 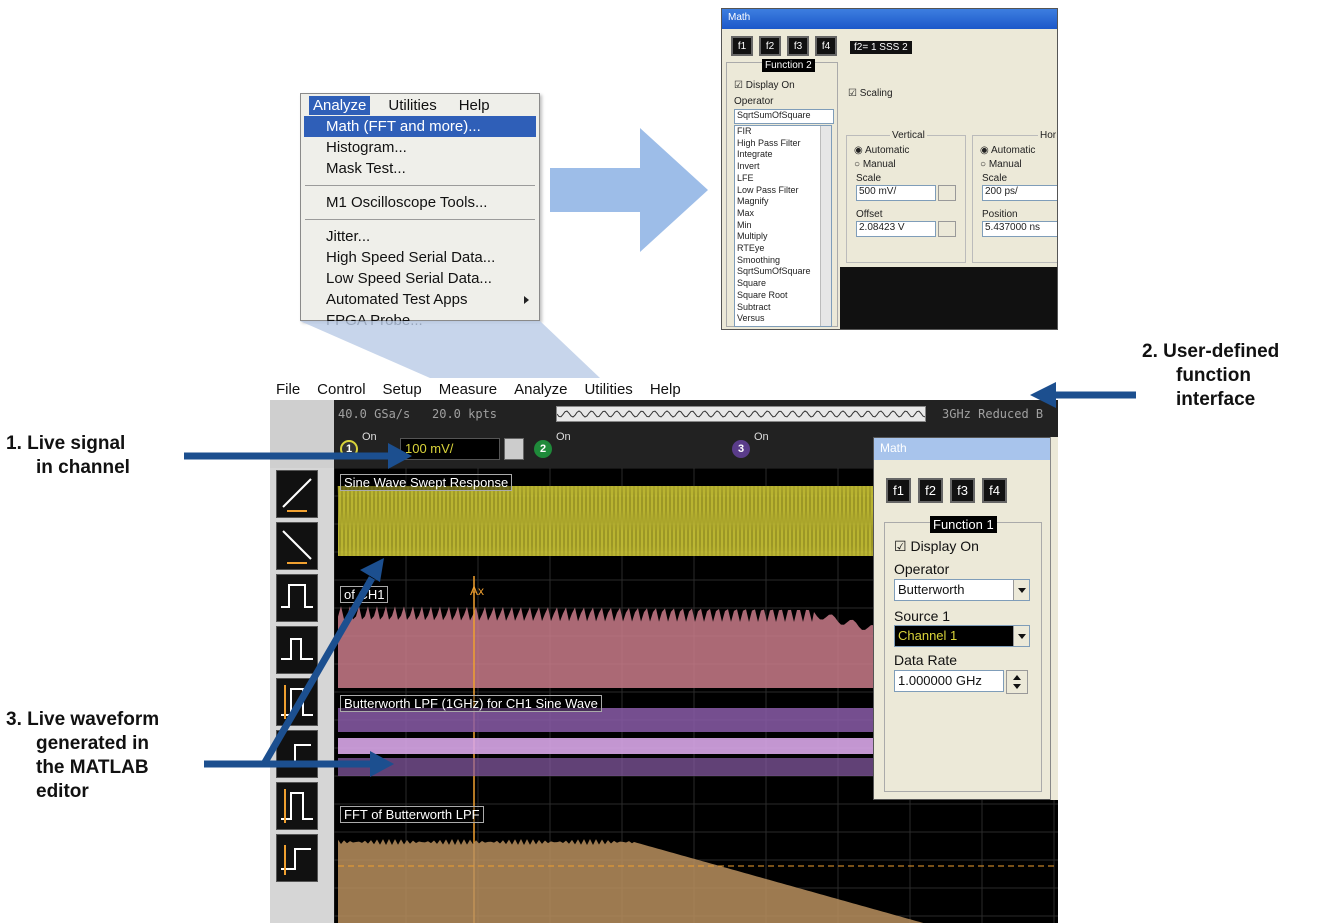 I want to click on menu-help: Help, so click(x=665, y=389).